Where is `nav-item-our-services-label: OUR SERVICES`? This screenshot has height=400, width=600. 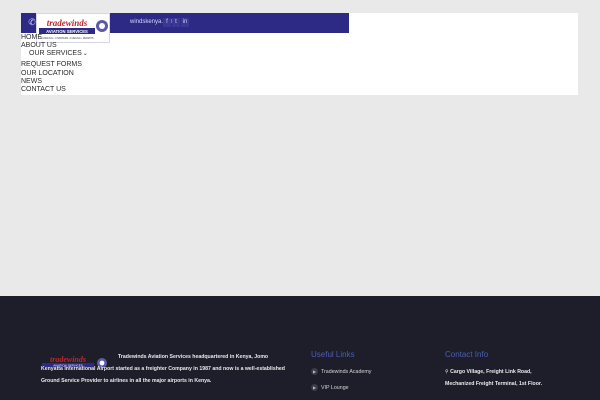 nav-item-our-services-label: OUR SERVICES is located at coordinates (55, 53).